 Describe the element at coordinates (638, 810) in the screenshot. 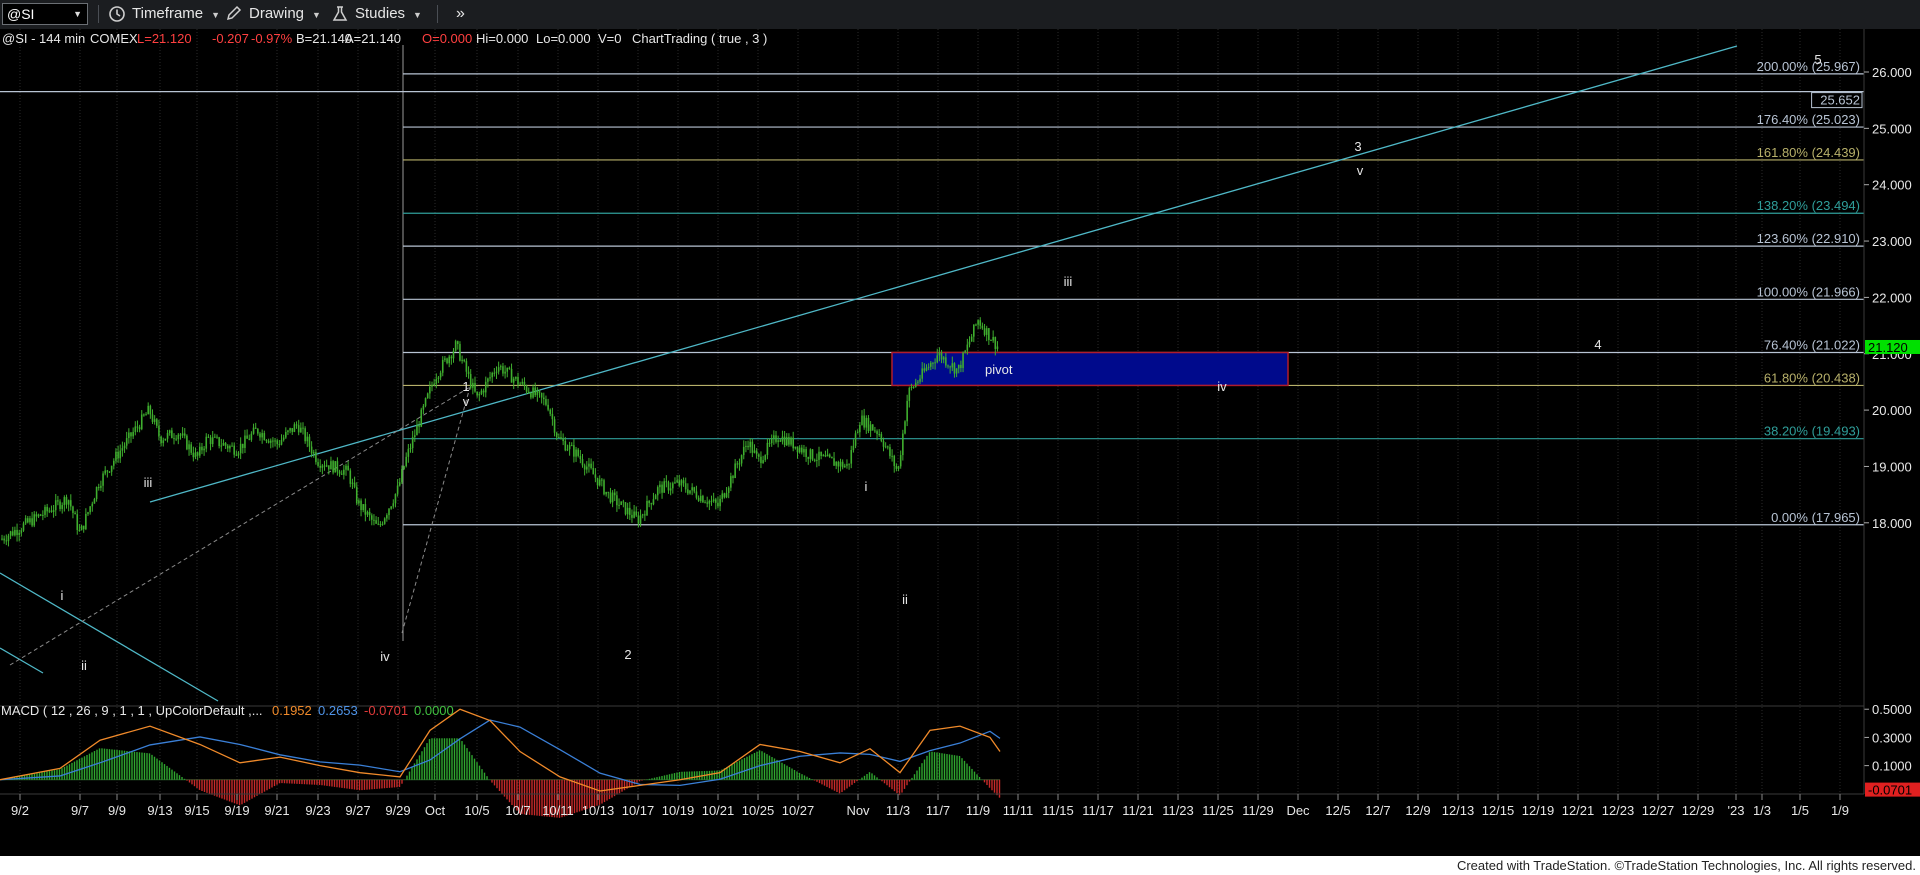

I see `date-label: 10/17` at that location.